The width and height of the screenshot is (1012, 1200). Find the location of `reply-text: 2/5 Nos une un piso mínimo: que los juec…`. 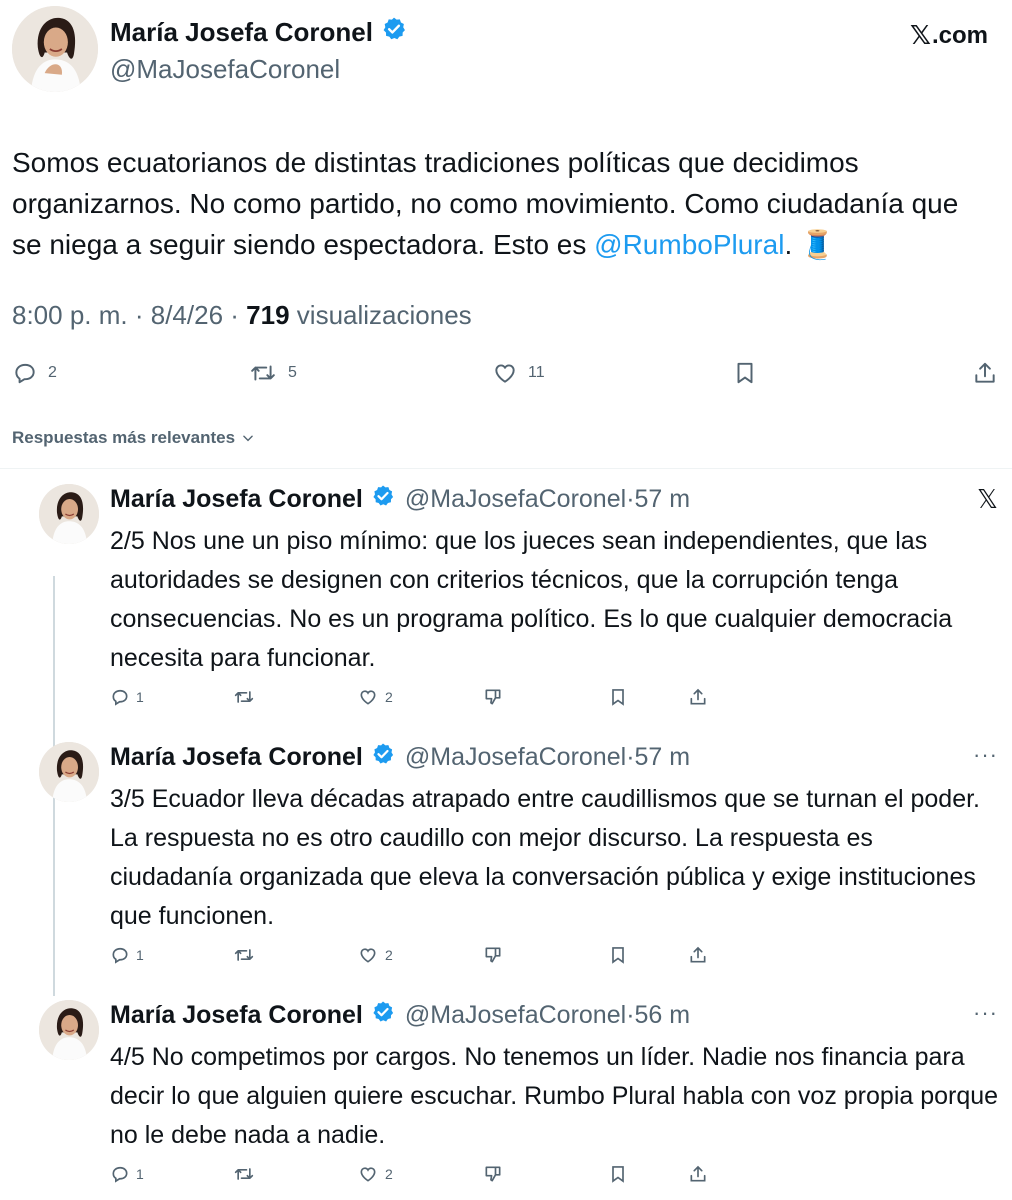

reply-text: 2/5 Nos une un piso mínimo: que los juec… is located at coordinates (531, 599).